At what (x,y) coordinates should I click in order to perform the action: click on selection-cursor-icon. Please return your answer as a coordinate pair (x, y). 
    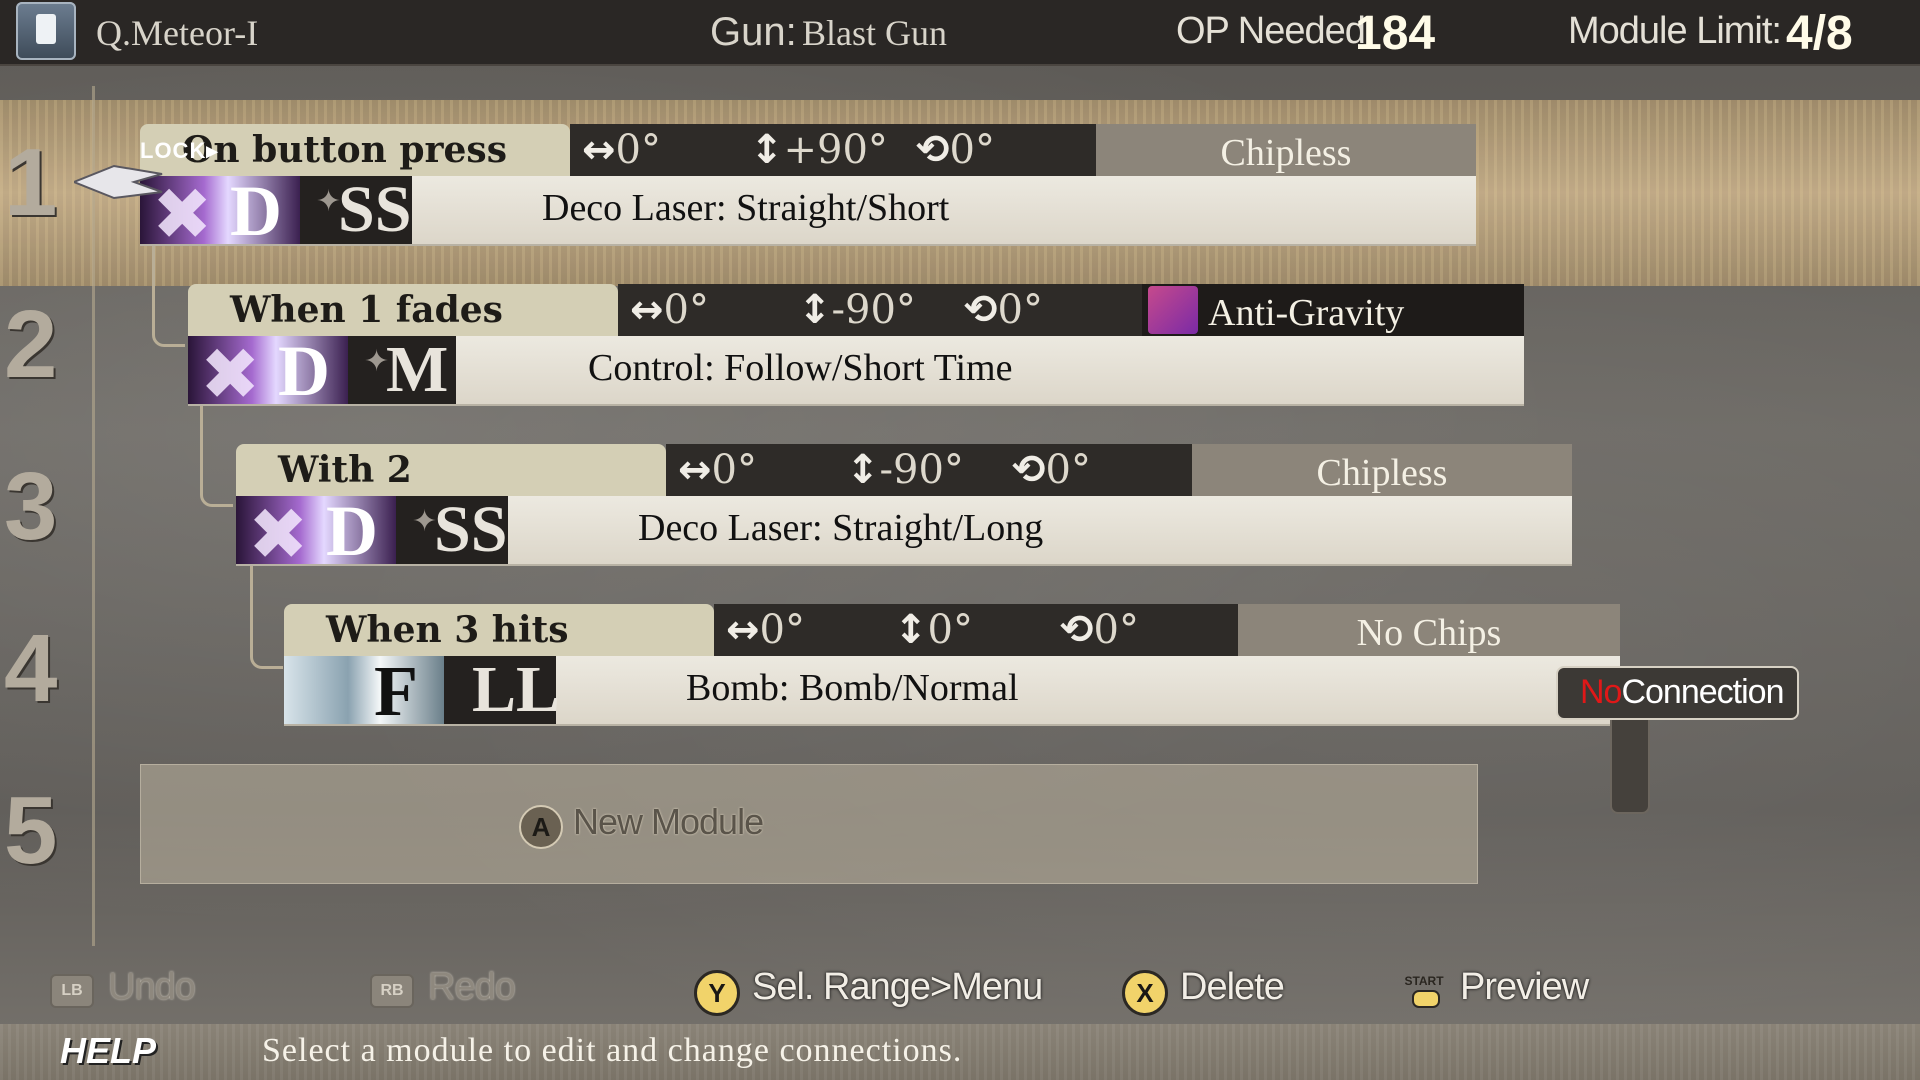
    Looking at the image, I should click on (118, 182).